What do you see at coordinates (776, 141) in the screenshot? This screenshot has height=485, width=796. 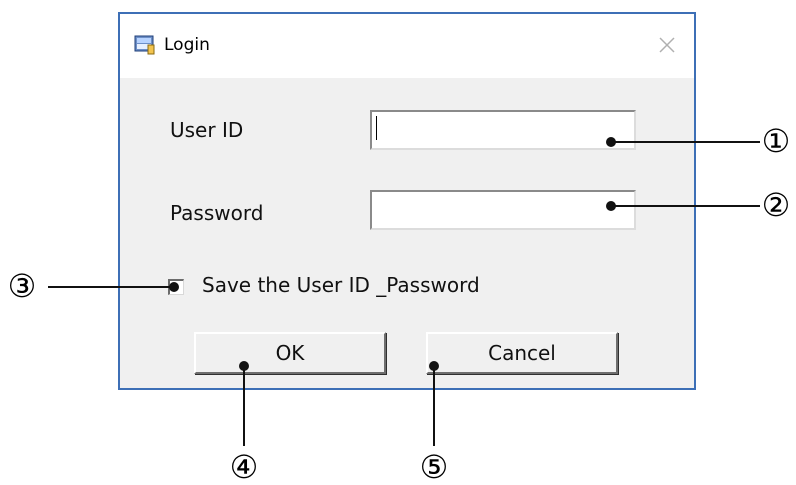 I see `callout-1: ①` at bounding box center [776, 141].